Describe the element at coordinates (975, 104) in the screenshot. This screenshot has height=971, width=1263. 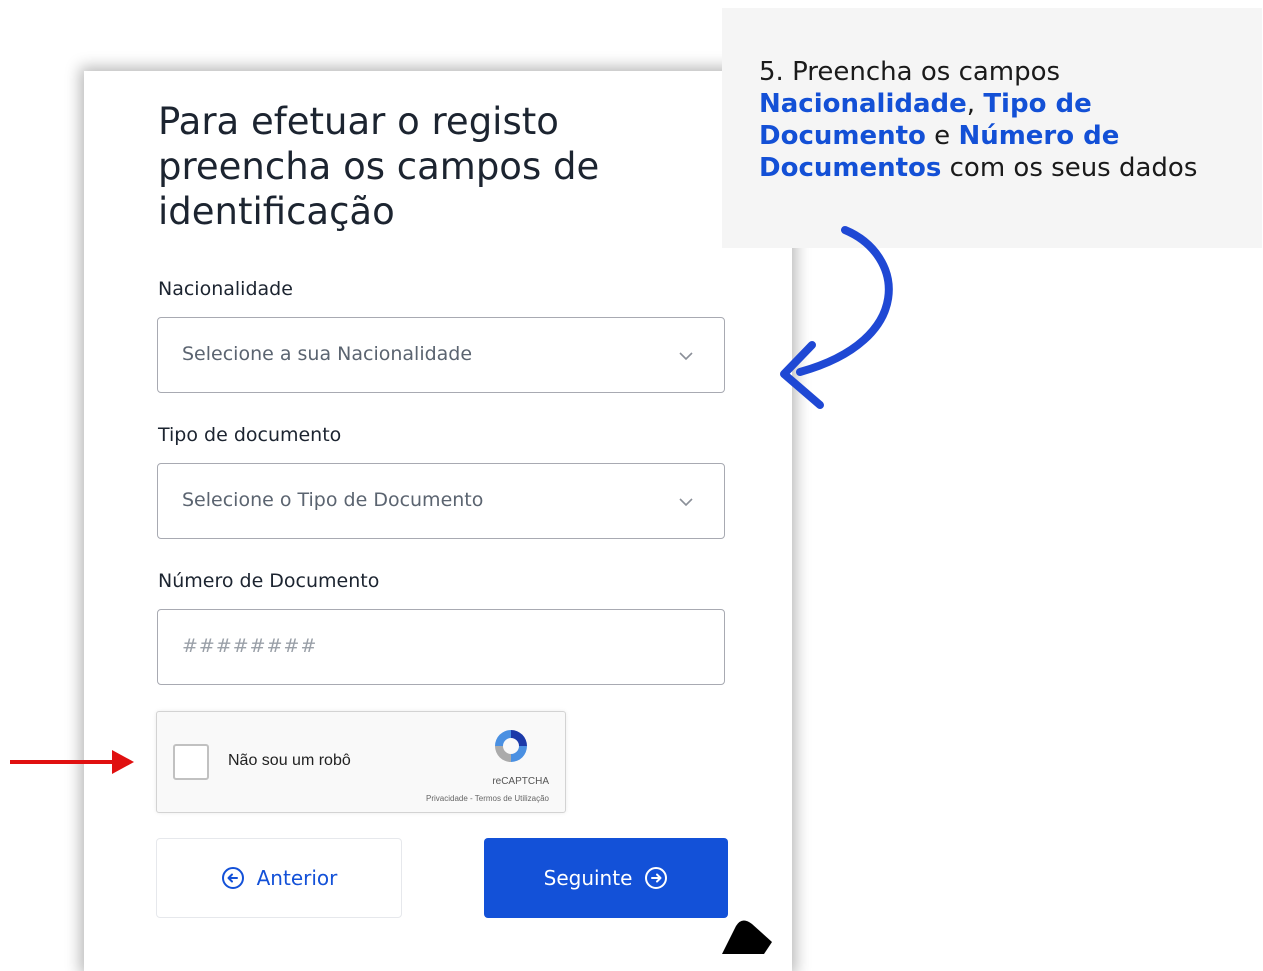
I see `instruction-part-2: ,` at that location.